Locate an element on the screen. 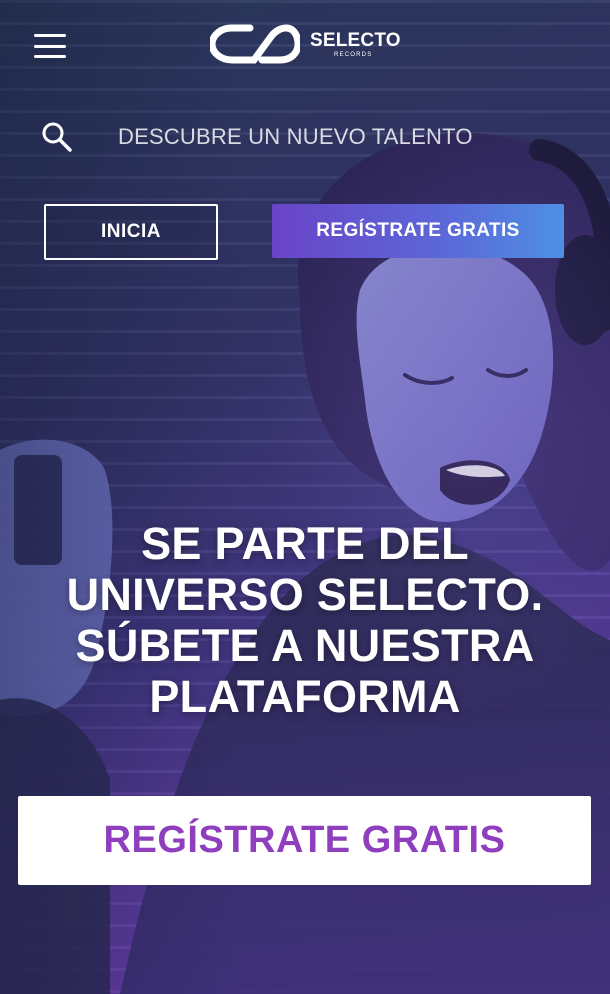 This screenshot has height=994, width=610. infinity-logo-icon is located at coordinates (255, 44).